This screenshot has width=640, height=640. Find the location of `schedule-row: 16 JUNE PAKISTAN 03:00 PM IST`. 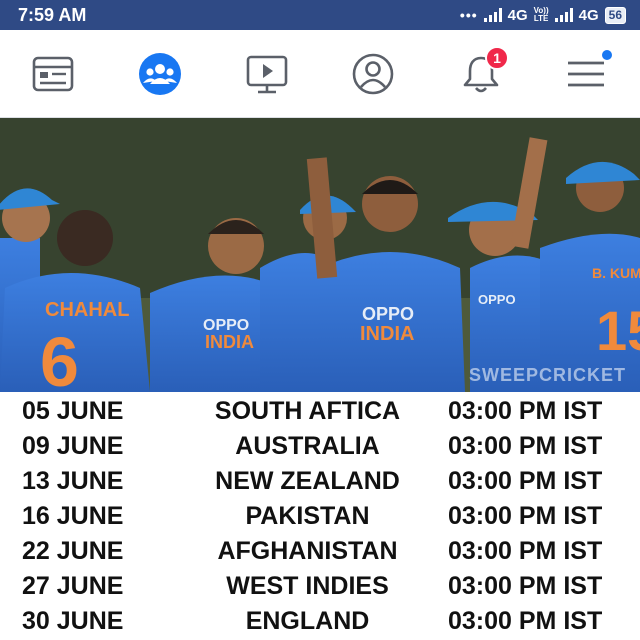

schedule-row: 16 JUNE PAKISTAN 03:00 PM IST is located at coordinates (320, 516).